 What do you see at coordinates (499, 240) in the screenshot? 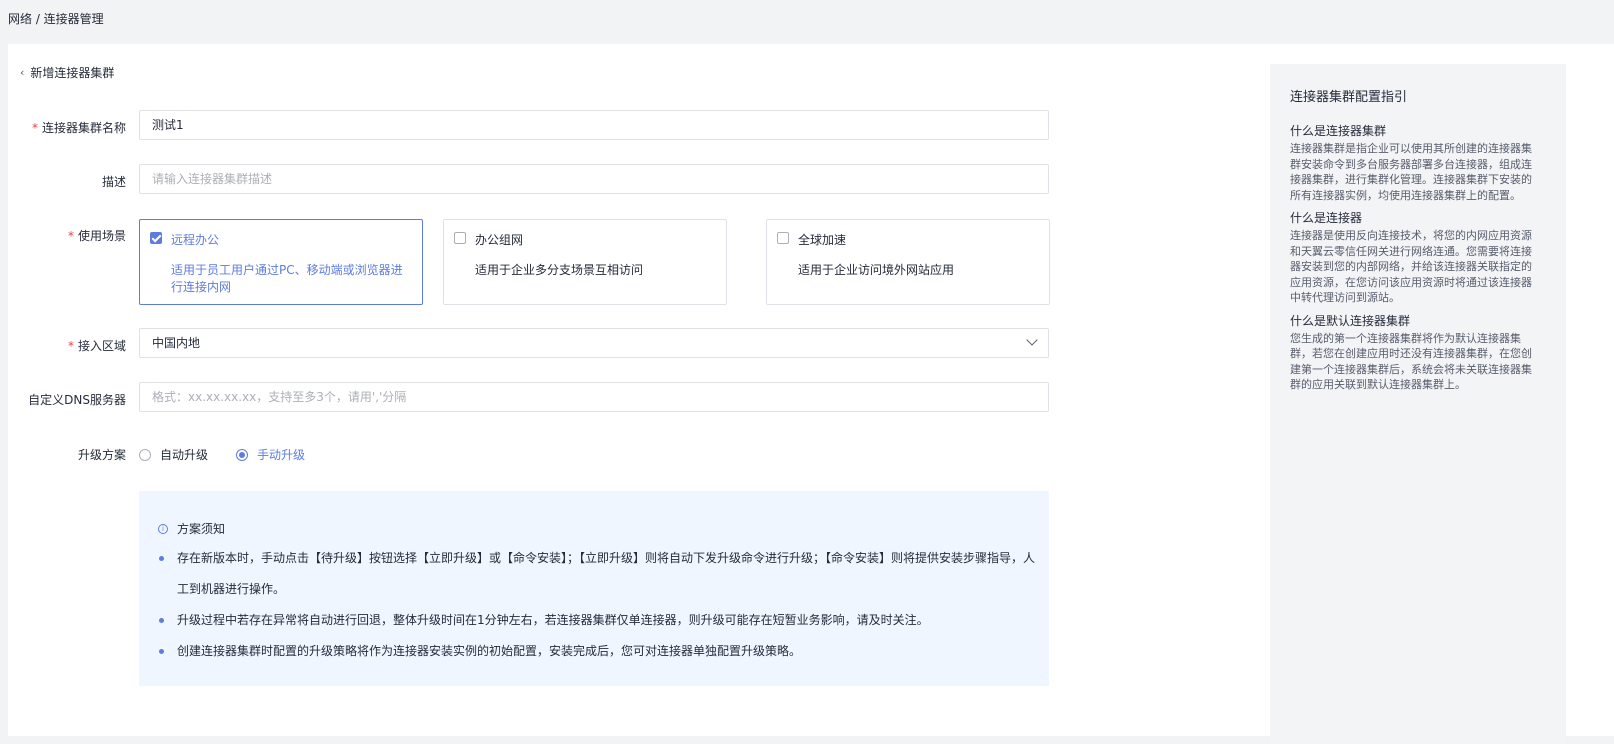
I see `scene-option-title: 办公组网` at bounding box center [499, 240].